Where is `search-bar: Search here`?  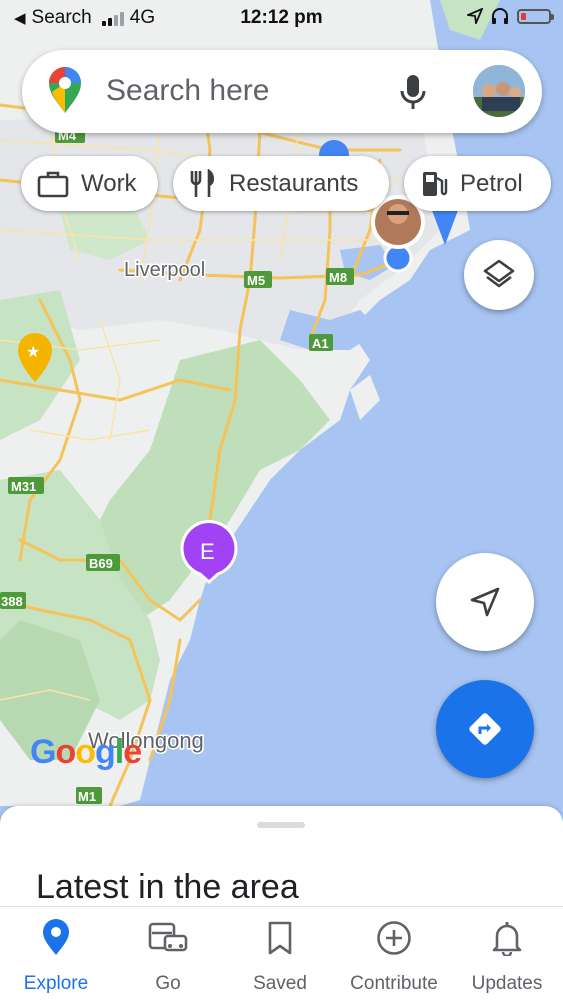
search-bar: Search here is located at coordinates (282, 91).